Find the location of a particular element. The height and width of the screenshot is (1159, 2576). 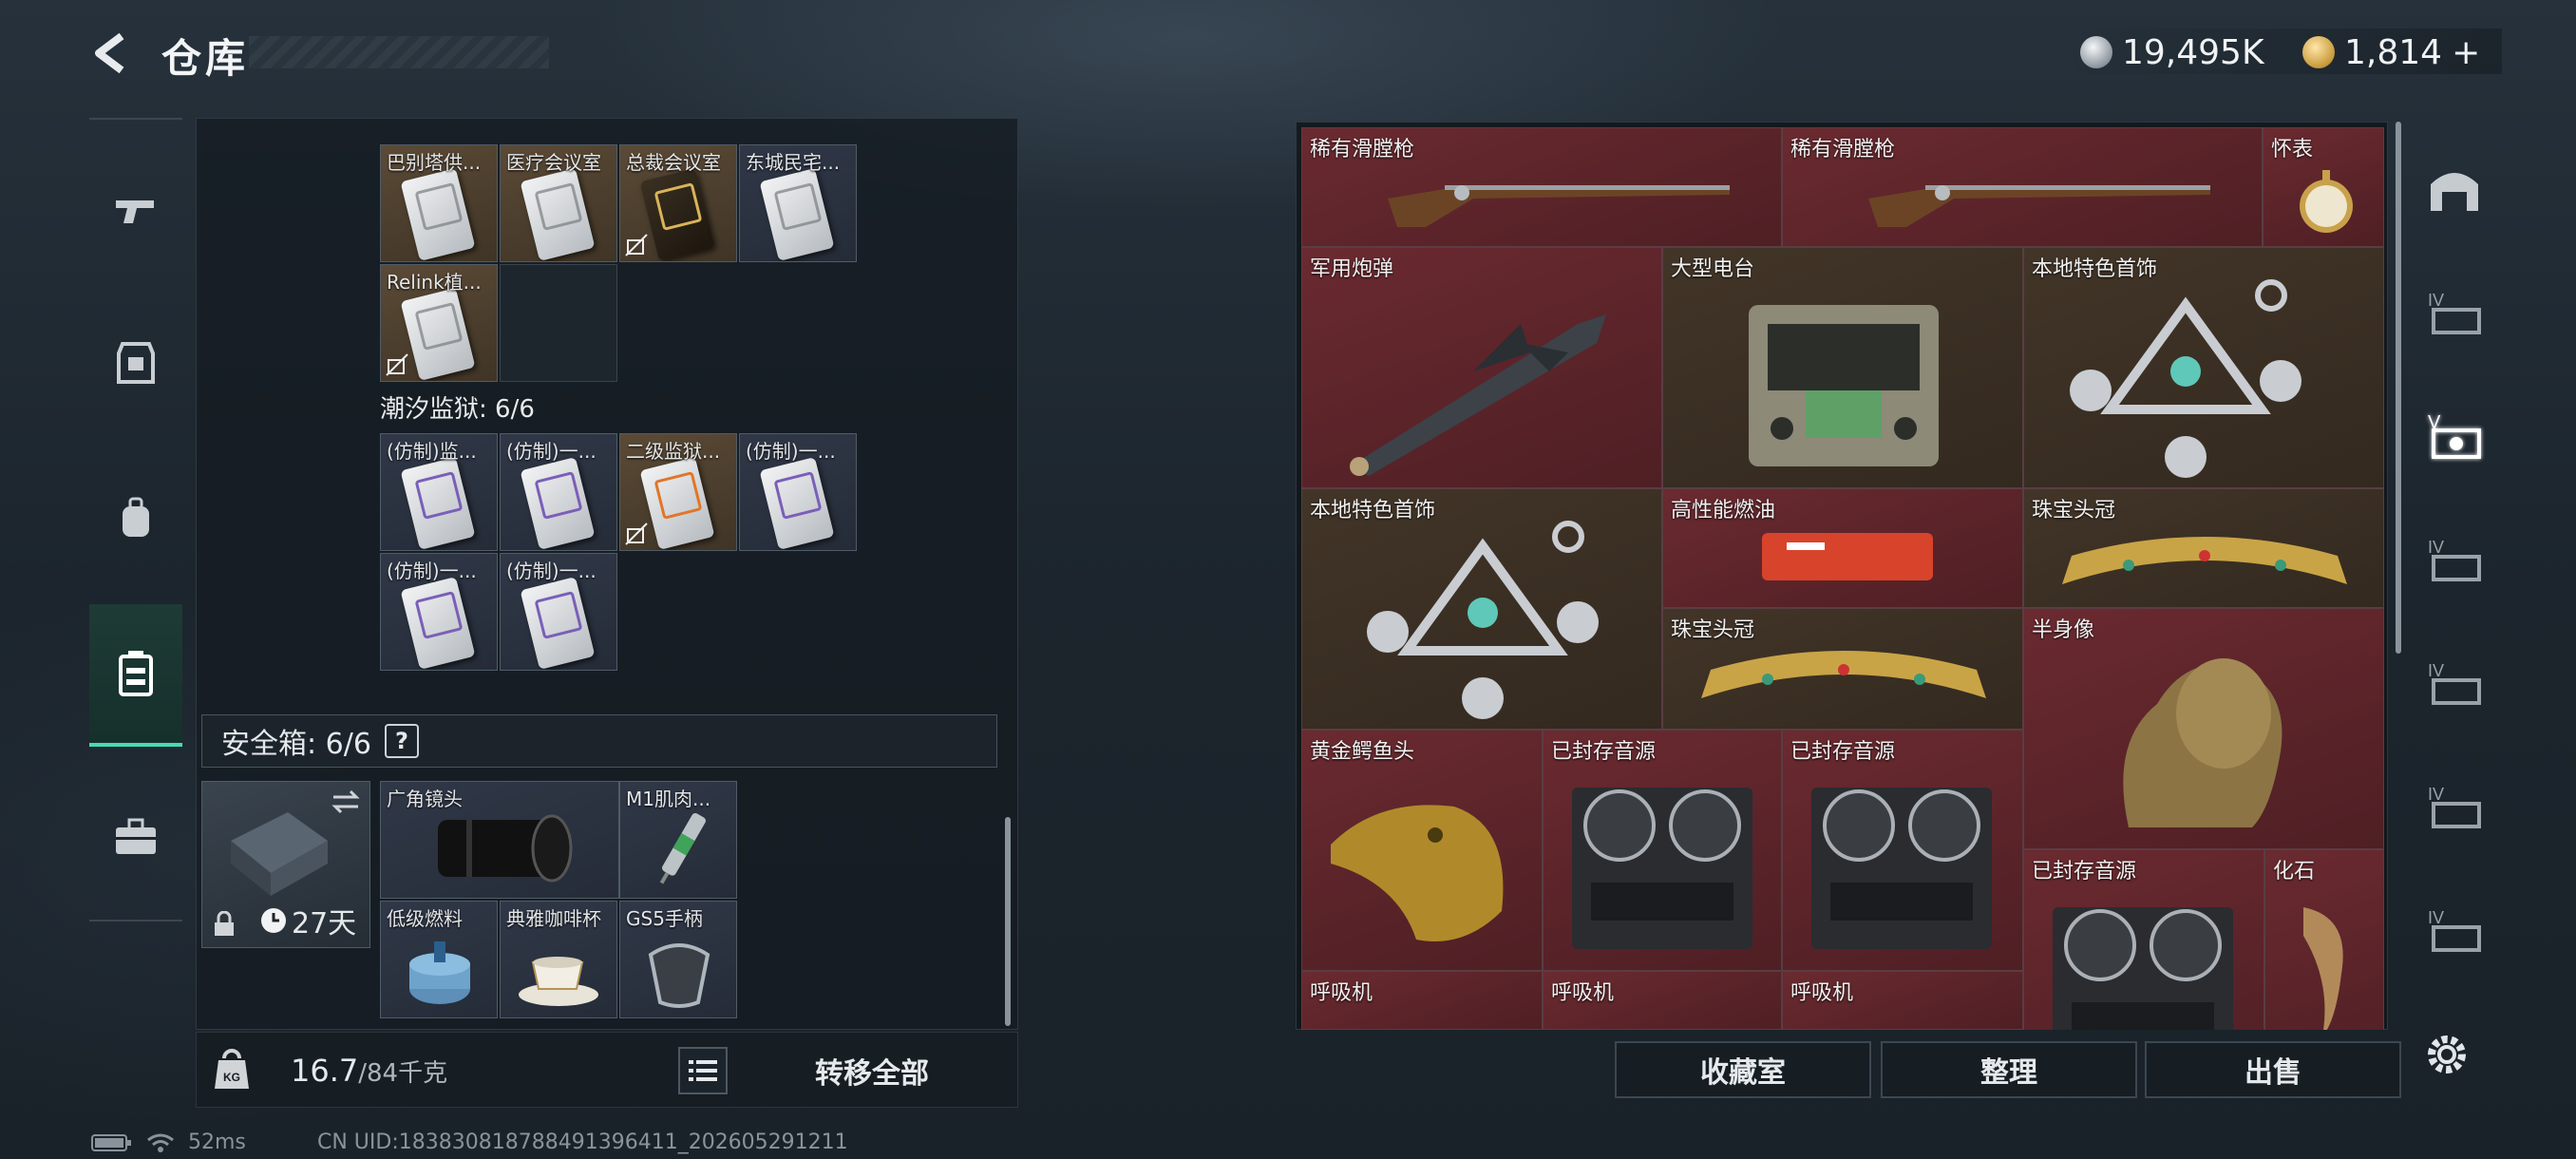

grid-item: 大型电台 is located at coordinates (1842, 367).